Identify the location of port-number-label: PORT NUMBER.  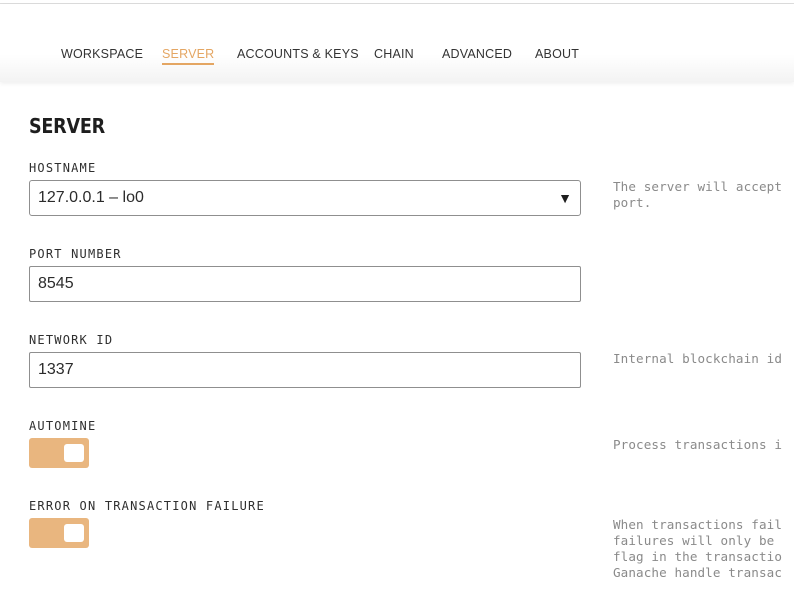
(75, 254).